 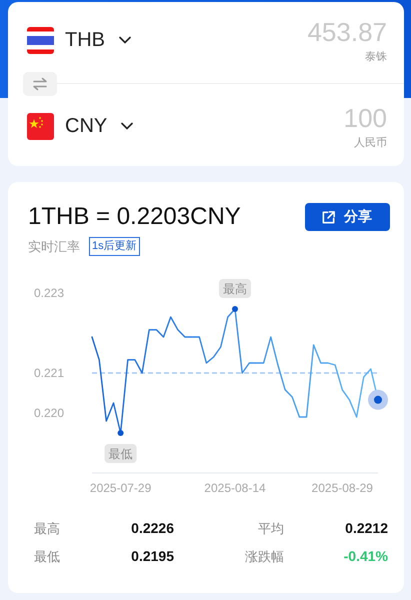 I want to click on axis-label: 0.221, so click(x=49, y=373).